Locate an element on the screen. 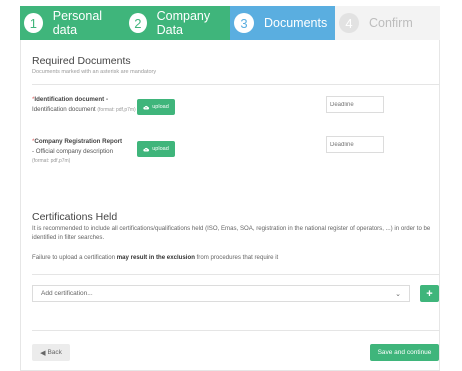 This screenshot has width=462, height=371. warning-prefix: Failure to upload a certification is located at coordinates (74, 257).